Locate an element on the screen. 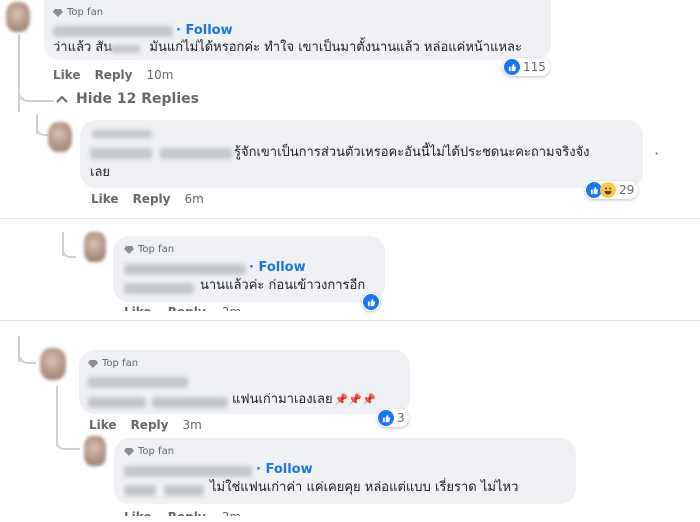 This screenshot has width=700, height=522. haha-face-icon is located at coordinates (608, 190).